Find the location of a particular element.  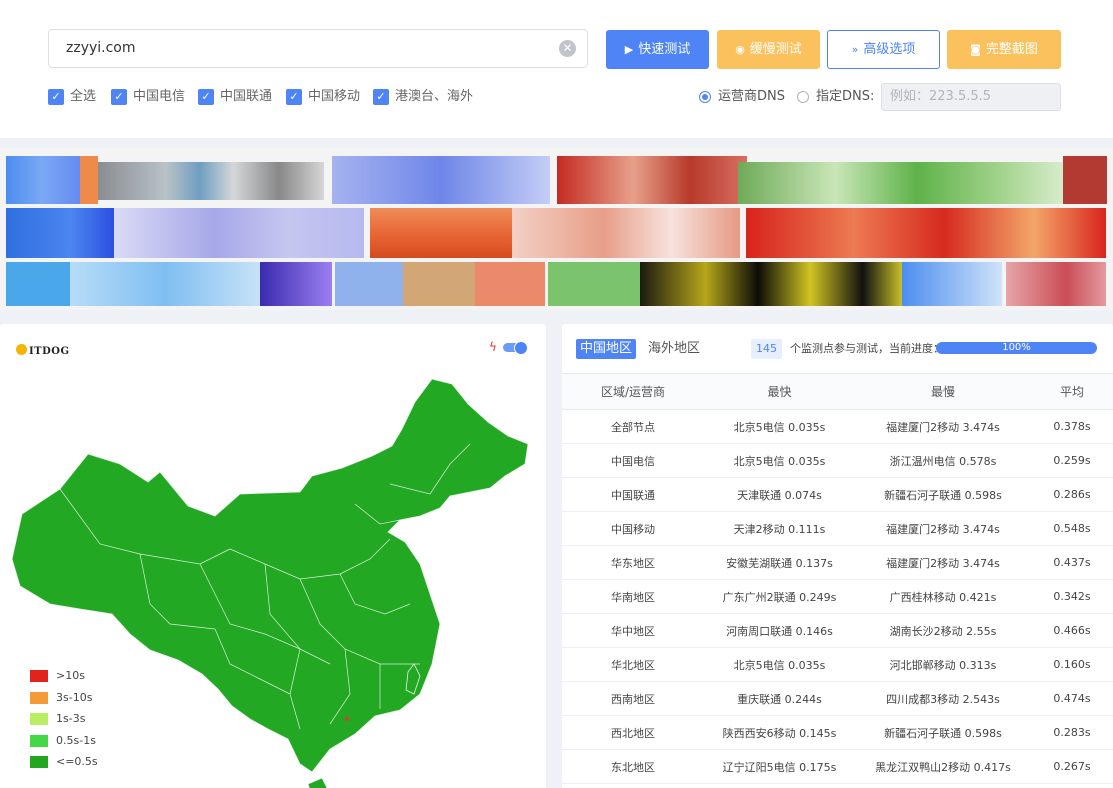

tab-overseas: 海外地区 is located at coordinates (674, 349).